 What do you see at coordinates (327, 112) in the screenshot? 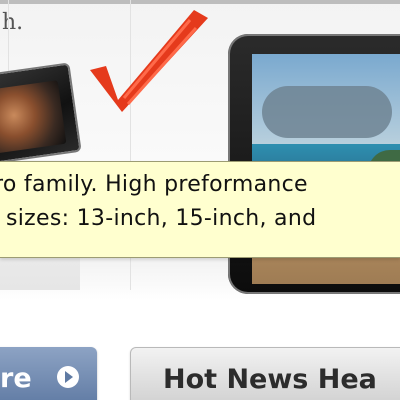
I see `cloud-shape` at bounding box center [327, 112].